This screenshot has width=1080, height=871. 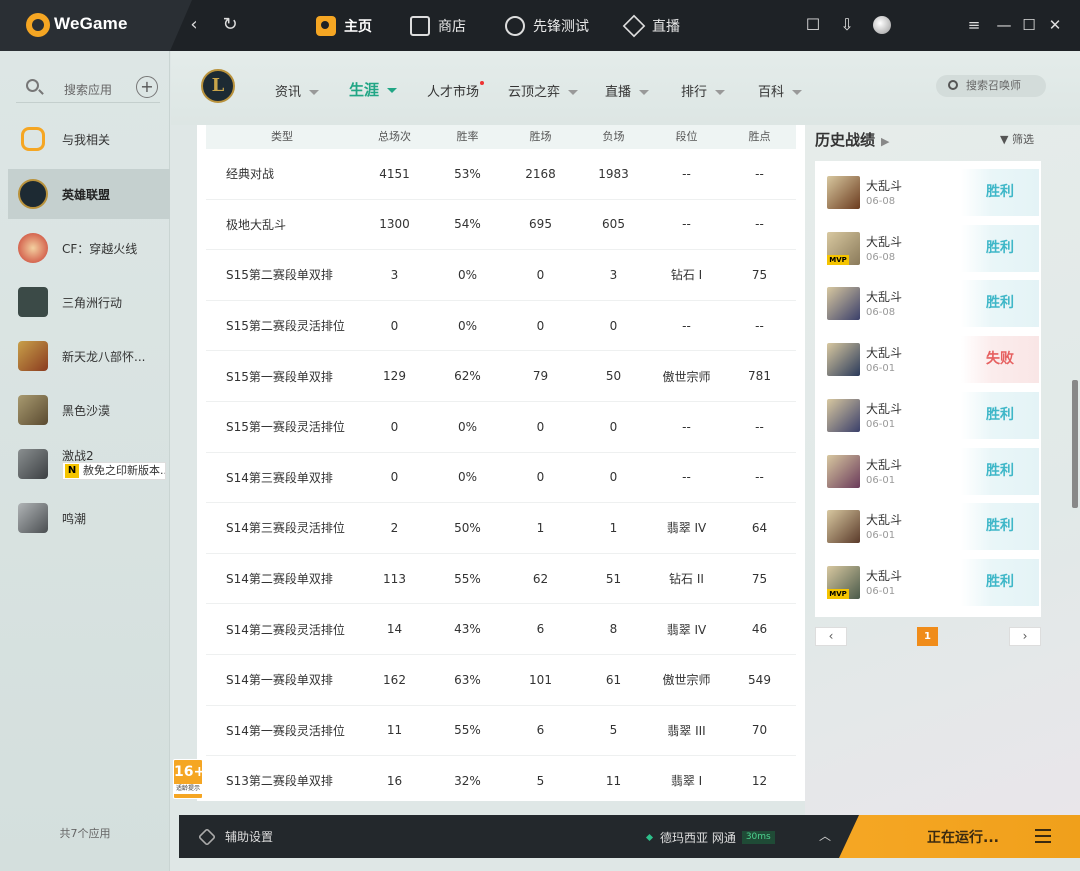 I want to click on cell-rank: 傲世宗师, so click(x=686, y=376).